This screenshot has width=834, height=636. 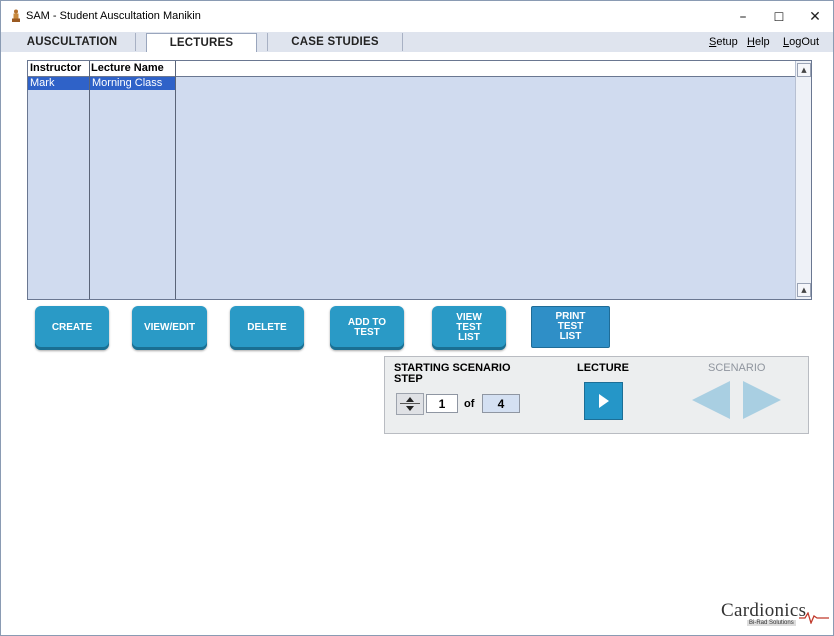 I want to click on spinner-down-icon, so click(x=410, y=408).